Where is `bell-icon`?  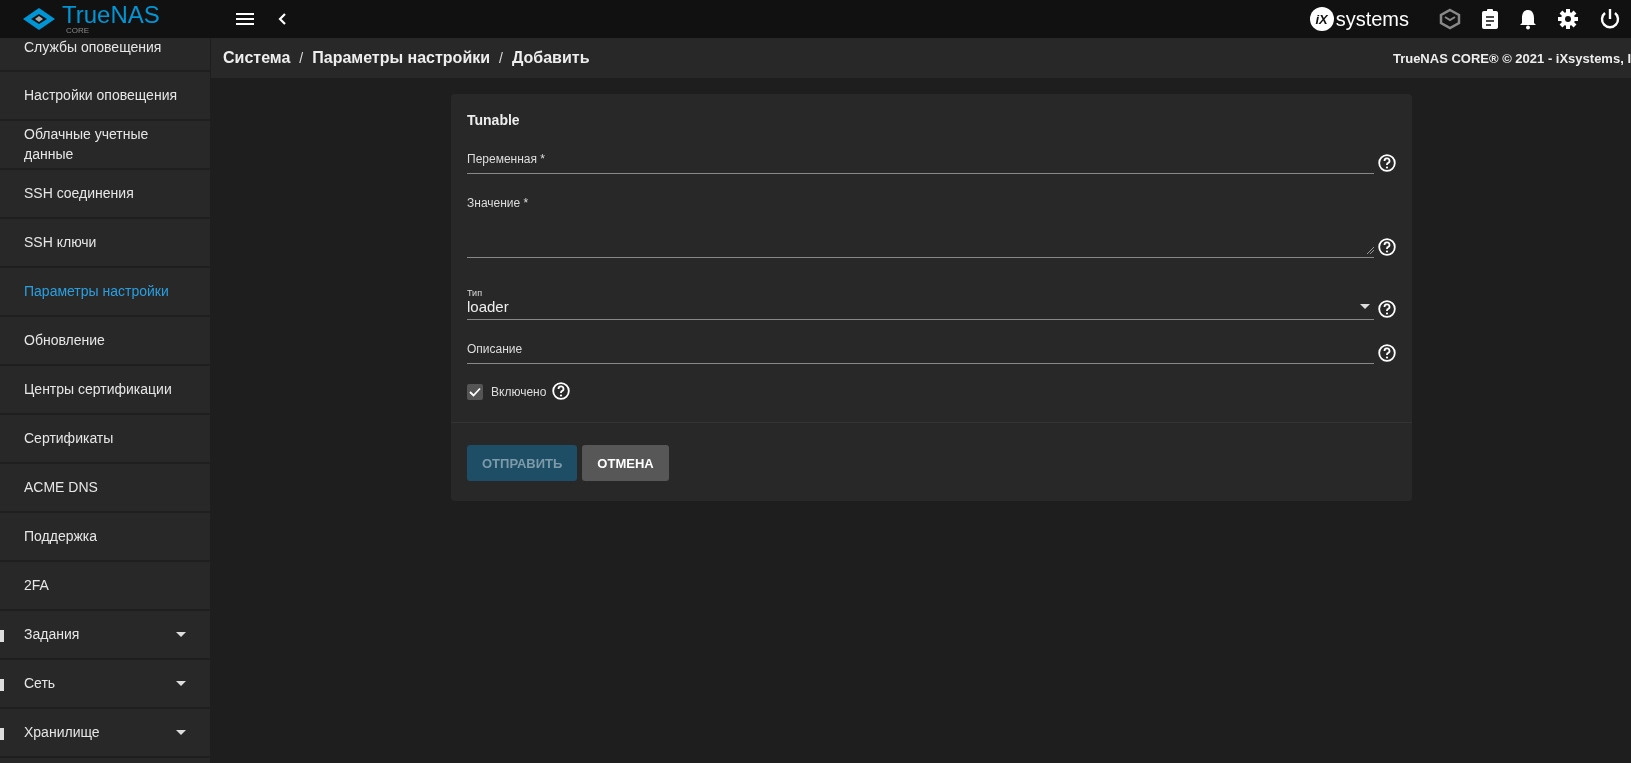
bell-icon is located at coordinates (1528, 19).